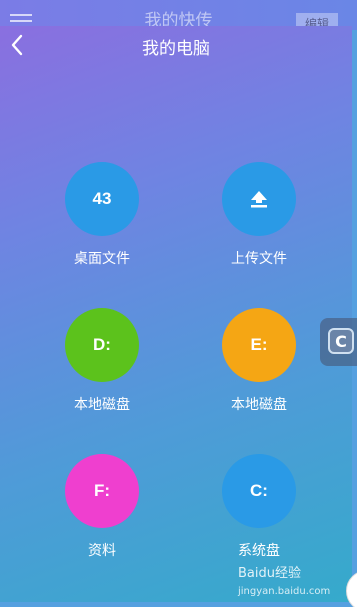  Describe the element at coordinates (269, 573) in the screenshot. I see `watermark-logo: Baidu经验` at that location.